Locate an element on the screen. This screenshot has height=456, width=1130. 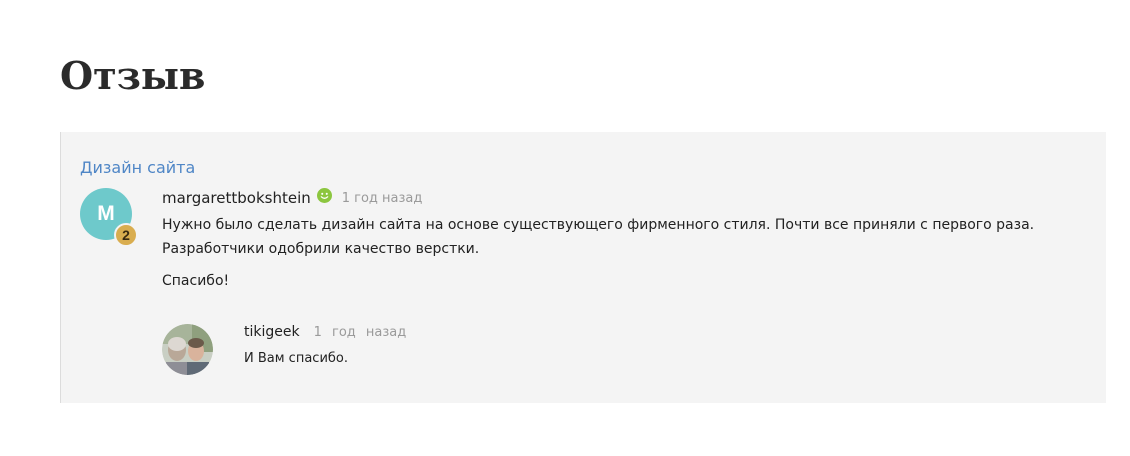
author-level-number: 2 is located at coordinates (126, 235).